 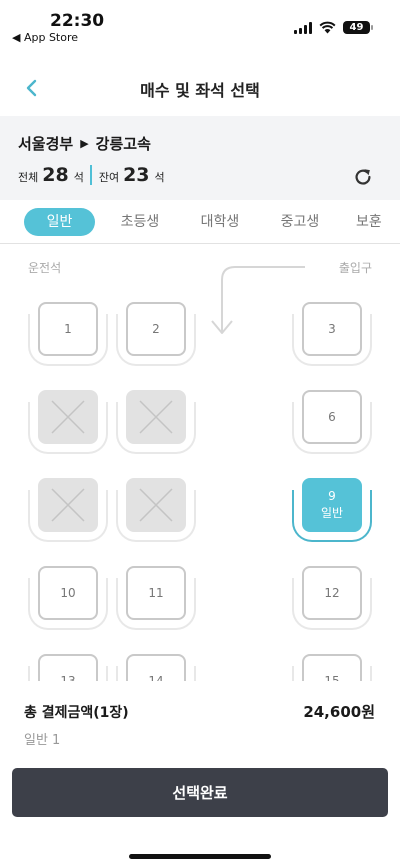 What do you see at coordinates (378, 222) in the screenshot?
I see `tab-veterans: 보훈` at bounding box center [378, 222].